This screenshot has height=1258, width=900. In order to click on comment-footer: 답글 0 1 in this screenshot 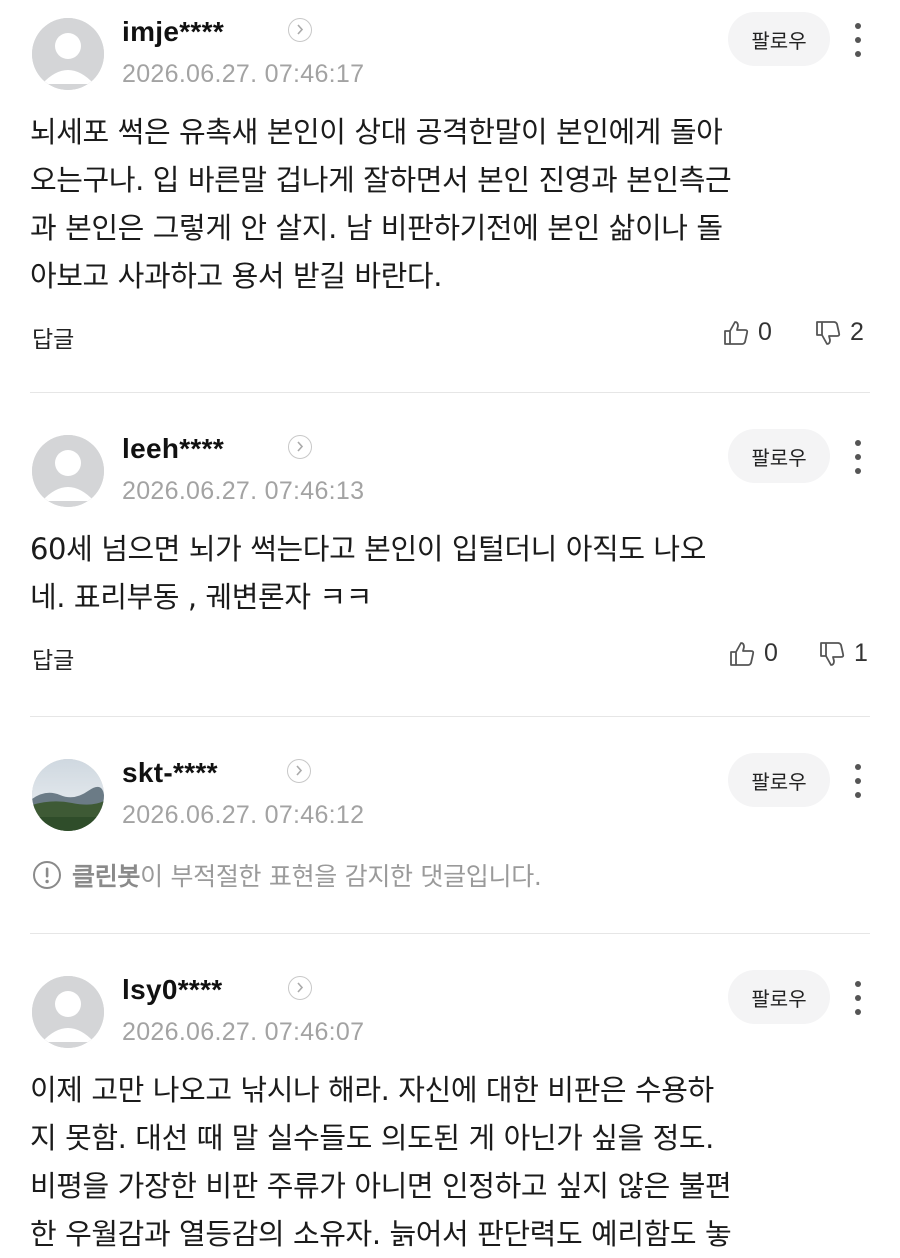, I will do `click(450, 663)`.